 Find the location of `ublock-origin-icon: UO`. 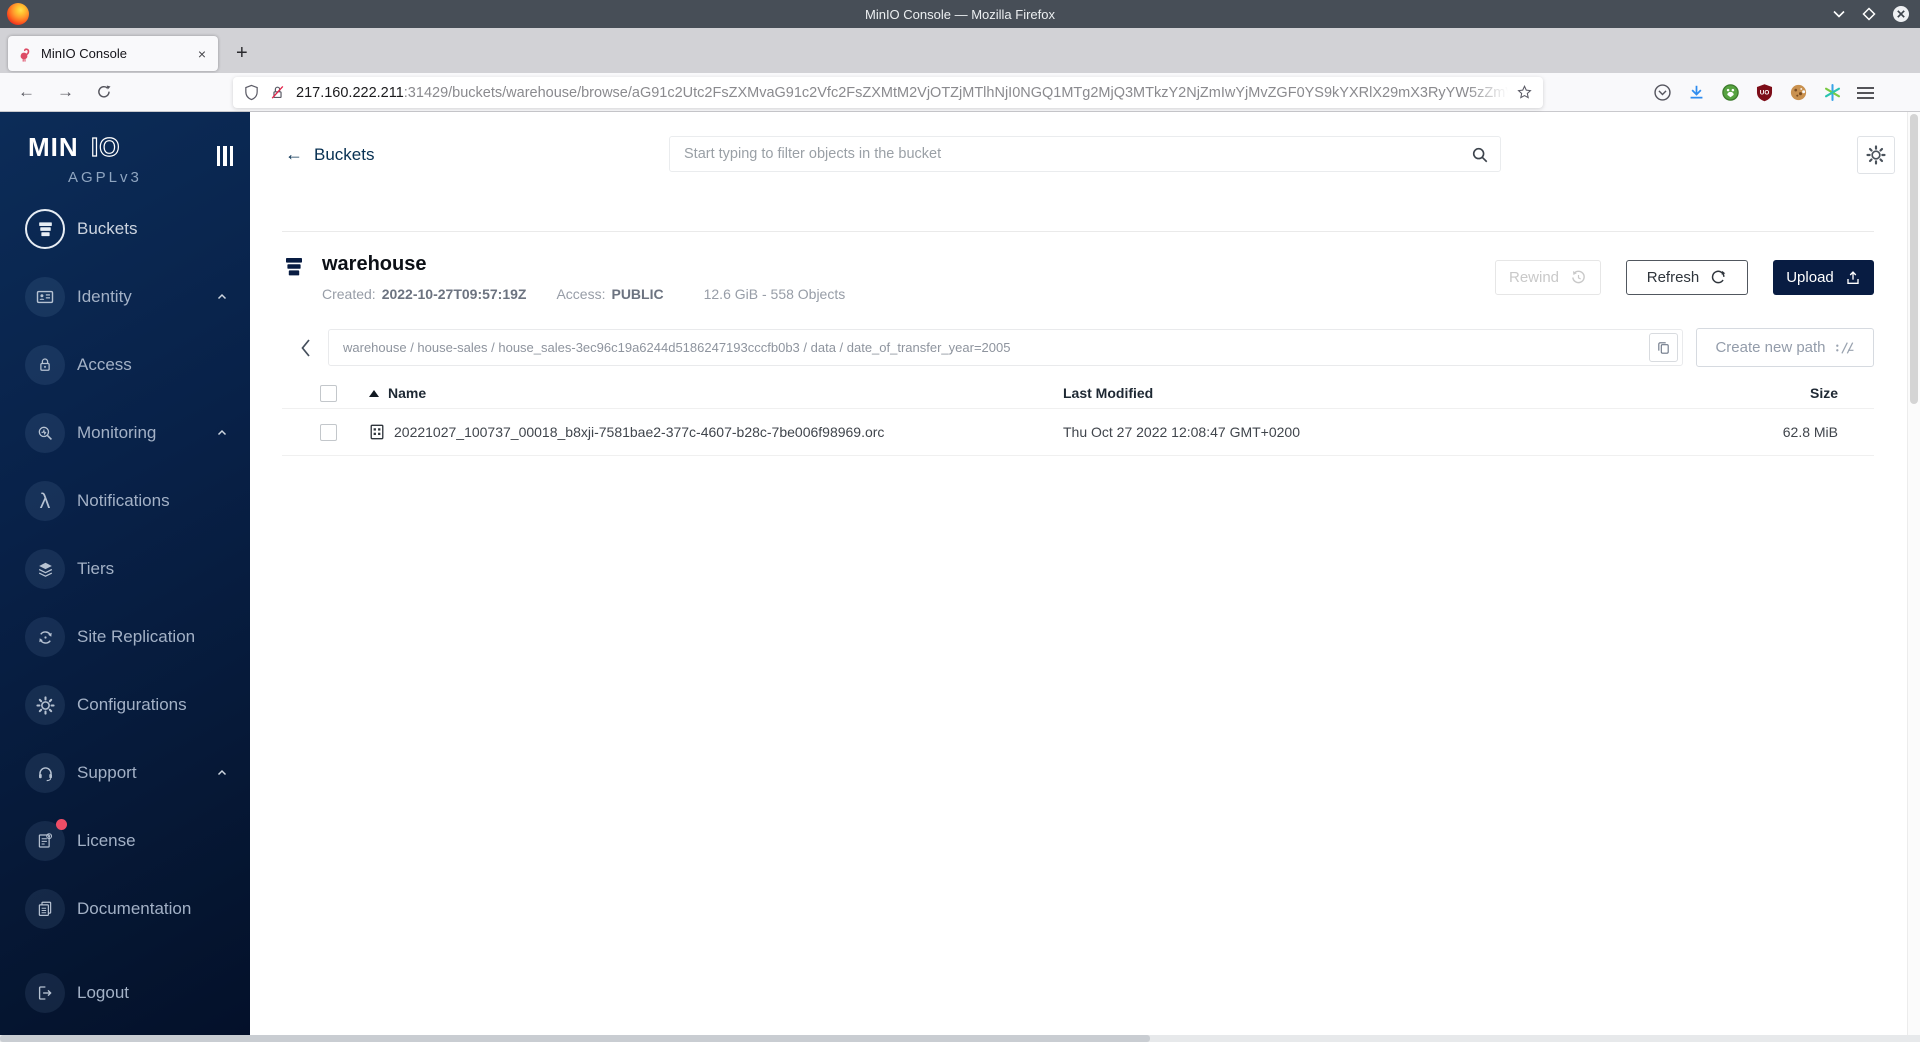

ublock-origin-icon: UO is located at coordinates (1764, 92).